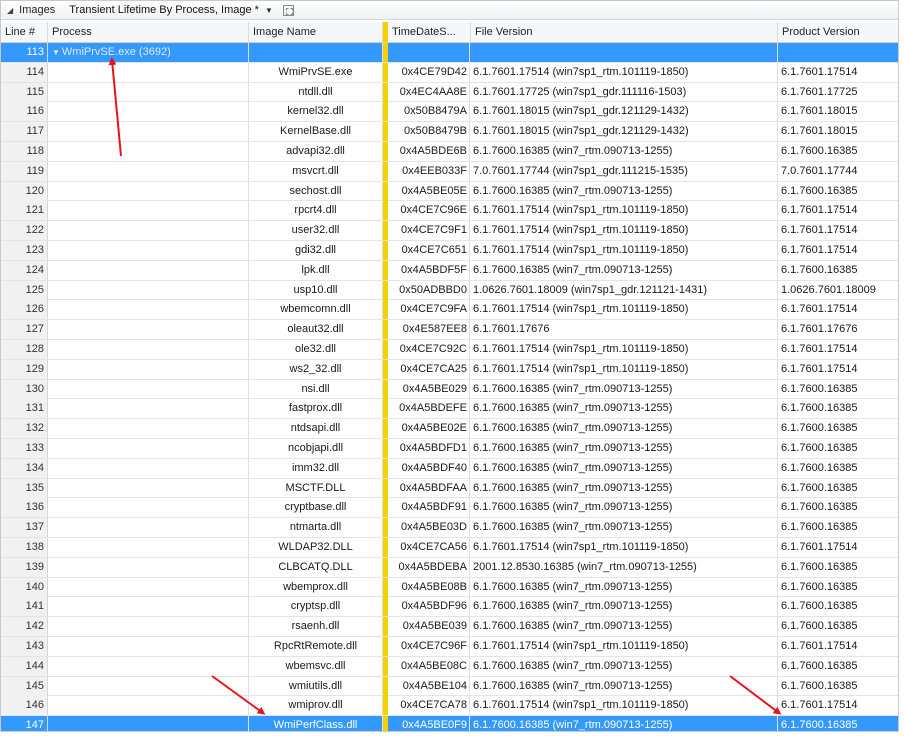 This screenshot has width=904, height=736. I want to click on image-name-cell: wbemprox.dll, so click(316, 587).